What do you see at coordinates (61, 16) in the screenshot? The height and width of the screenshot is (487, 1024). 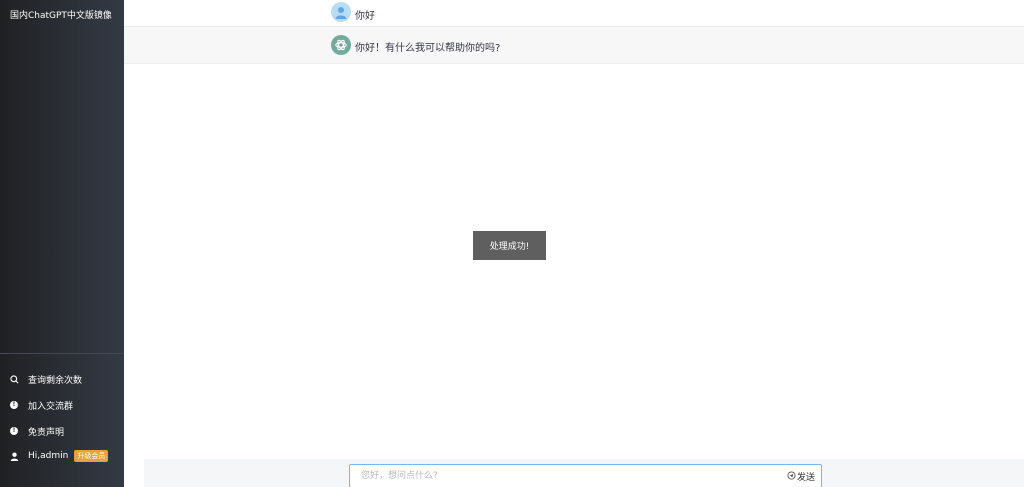 I see `brand-title: 国内ChatGPT中文版镜像` at bounding box center [61, 16].